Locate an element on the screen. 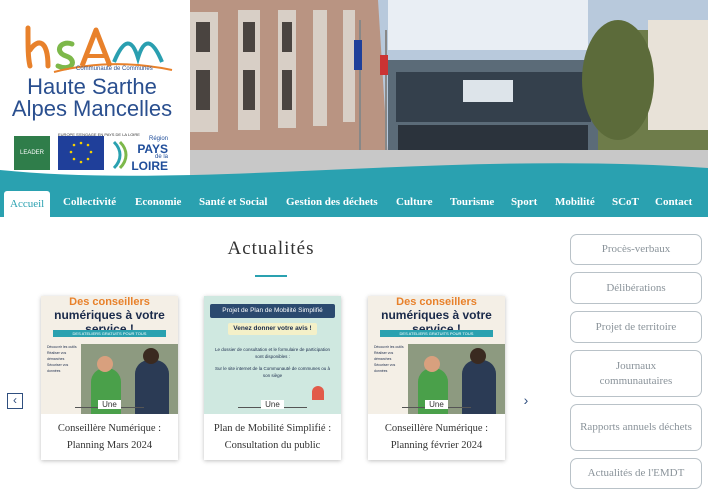  chevron-left-icon: ‹ is located at coordinates (15, 400).